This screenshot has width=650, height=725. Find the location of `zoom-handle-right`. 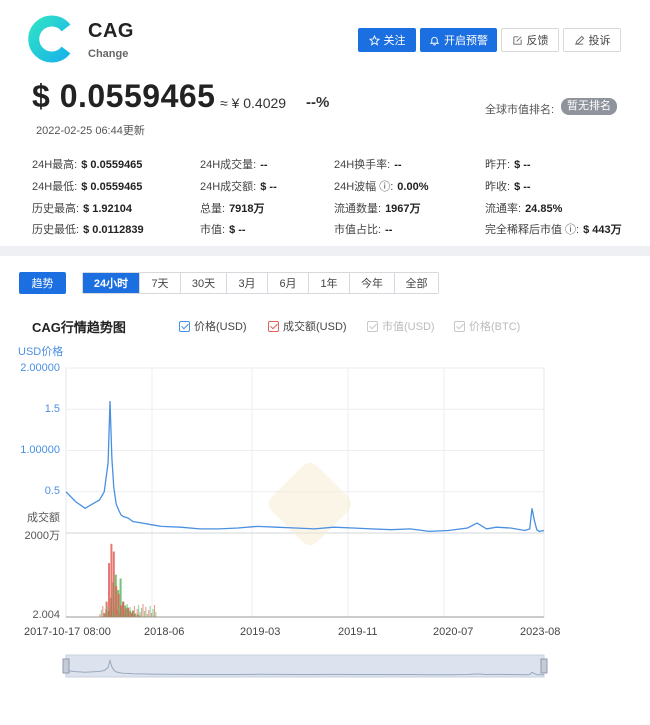

zoom-handle-right is located at coordinates (544, 666).